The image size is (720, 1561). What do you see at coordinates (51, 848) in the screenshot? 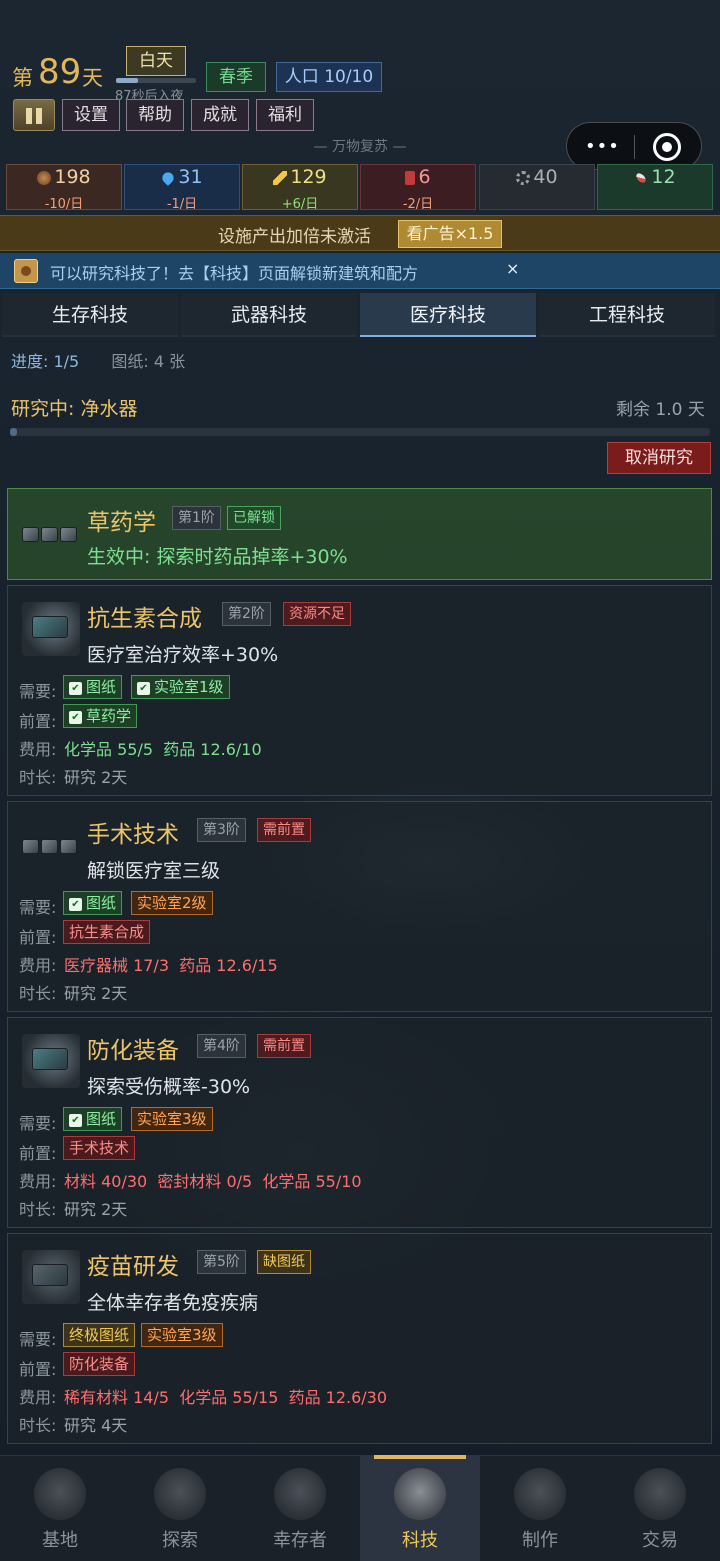
I see `crates-icon` at bounding box center [51, 848].